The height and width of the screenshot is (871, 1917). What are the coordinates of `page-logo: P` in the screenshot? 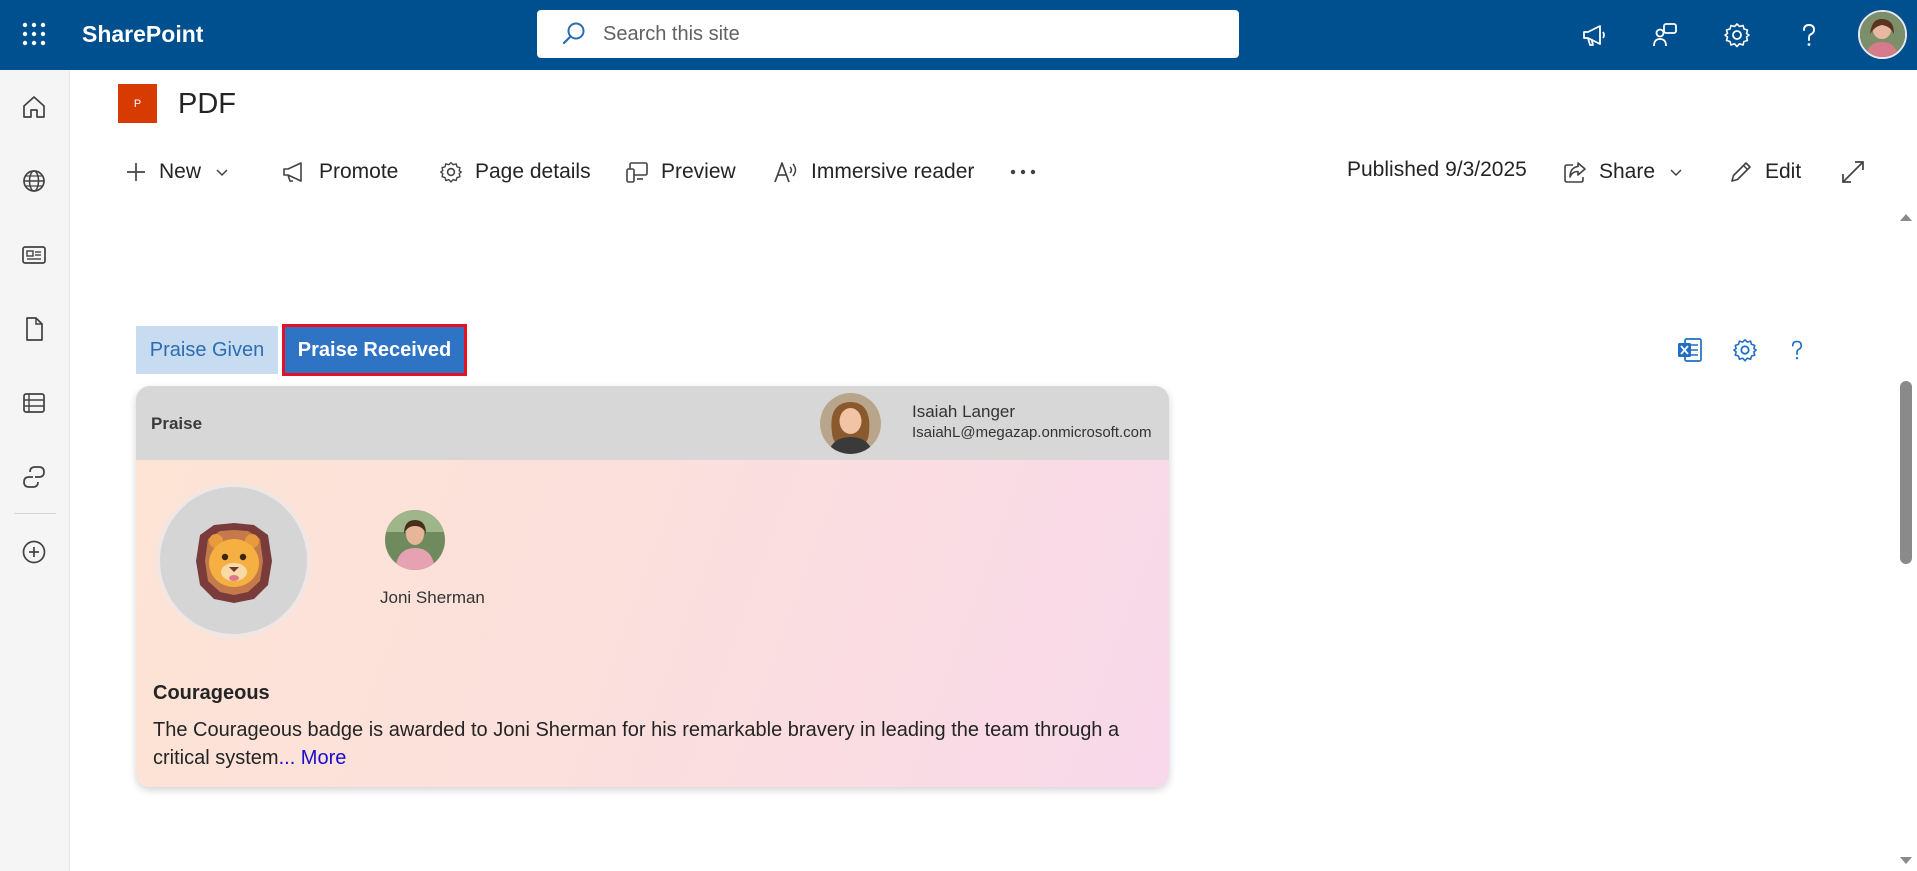 It's located at (137, 103).